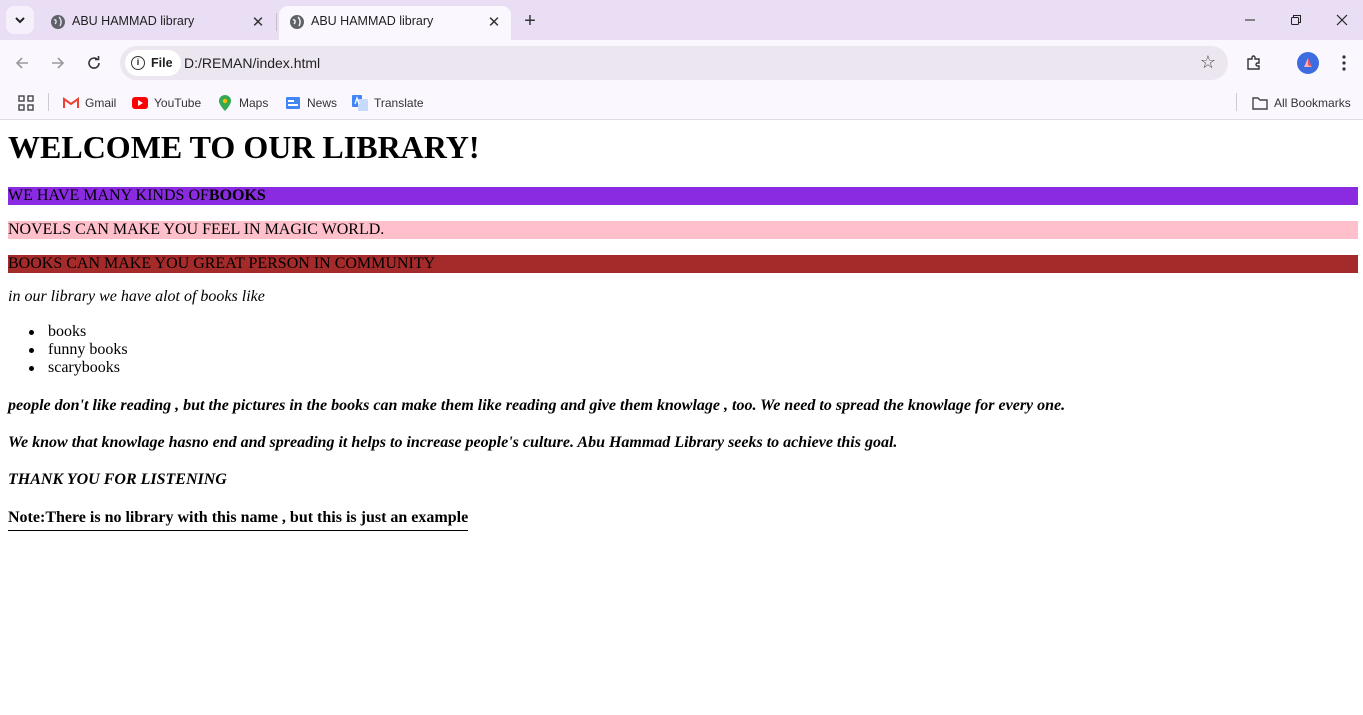 This screenshot has height=715, width=1363. I want to click on browser-toolbar: i File D:/REMAN/index.html ☆, so click(681, 63).